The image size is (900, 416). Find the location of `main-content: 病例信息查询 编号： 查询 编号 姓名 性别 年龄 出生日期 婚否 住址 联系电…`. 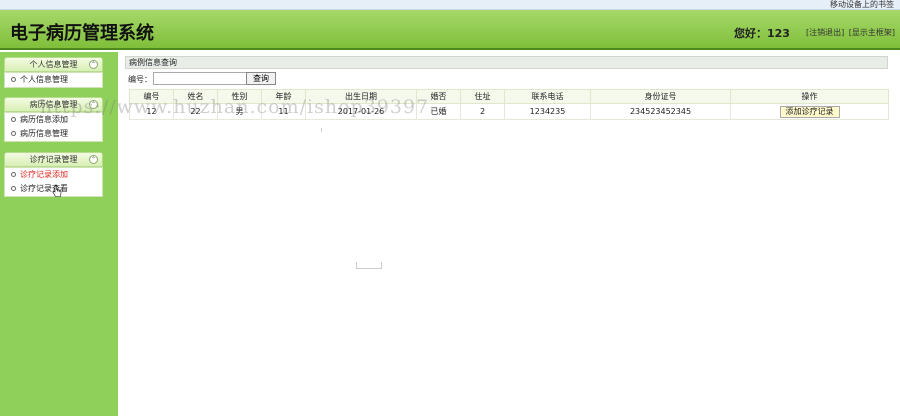

main-content: 病例信息查询 编号： 查询 编号 姓名 性别 年龄 出生日期 婚否 住址 联系电… is located at coordinates (507, 88).